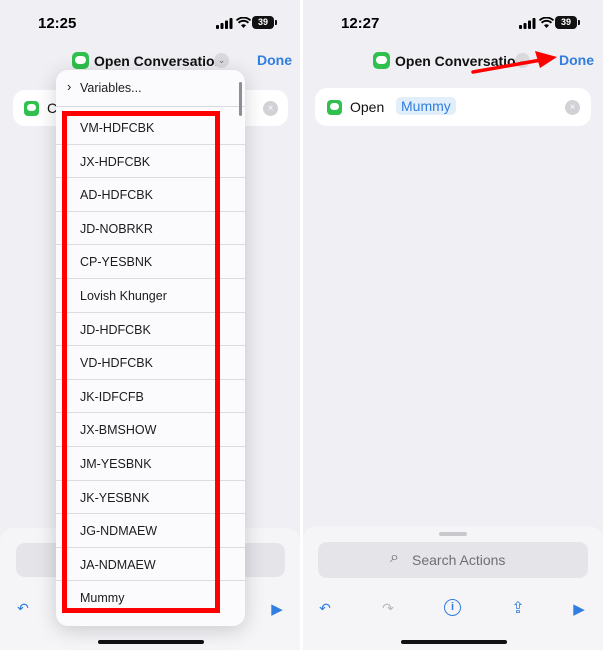 Image resolution: width=603 pixels, height=650 pixels. I want to click on info-icon: i, so click(452, 607).